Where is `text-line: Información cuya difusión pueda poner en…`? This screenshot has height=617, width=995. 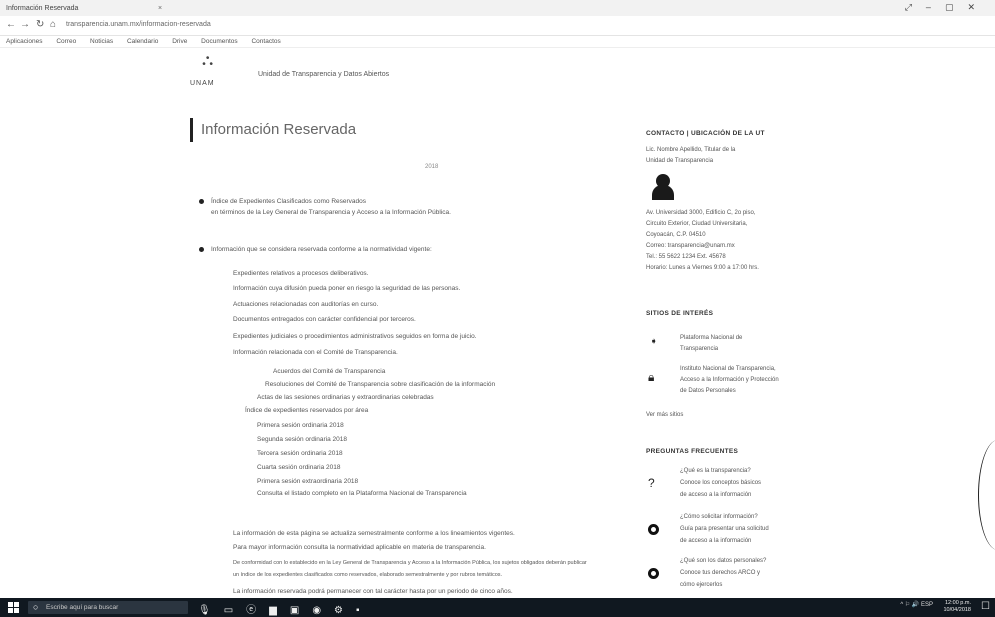
text-line: Información cuya difusión pueda poner en… is located at coordinates (347, 288).